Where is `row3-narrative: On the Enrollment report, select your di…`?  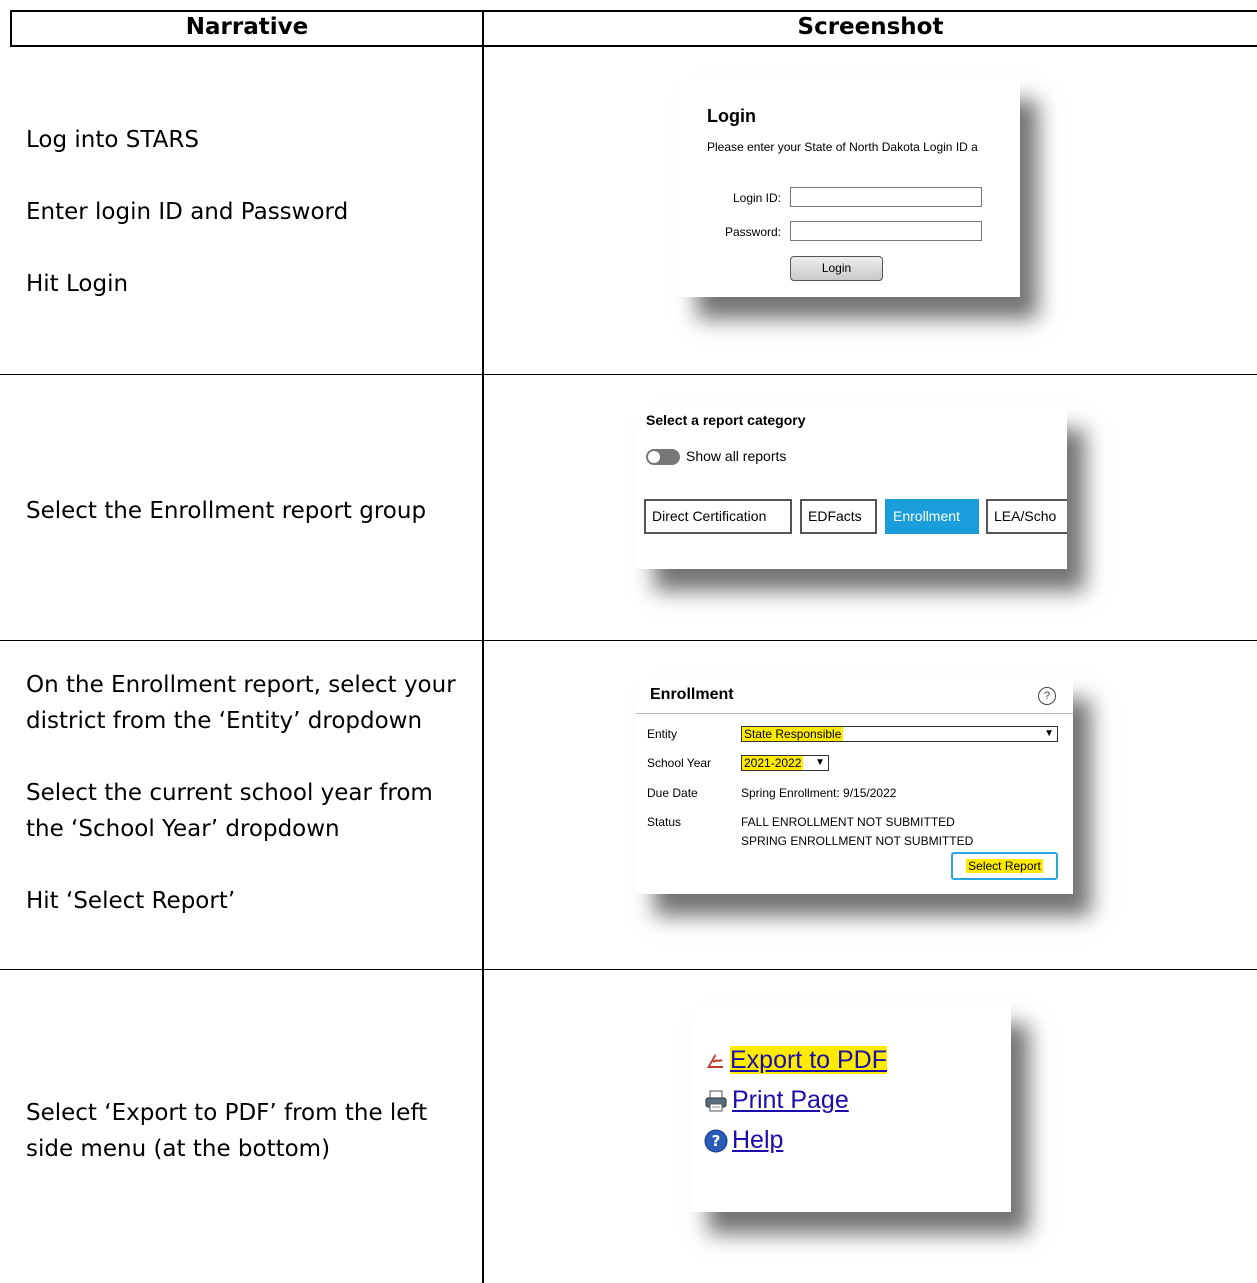
row3-narrative: On the Enrollment report, select your di… is located at coordinates (246, 793).